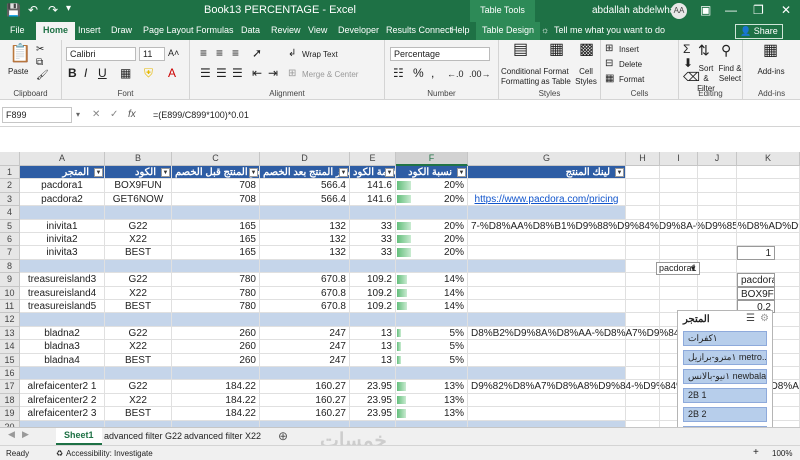 The height and width of the screenshot is (460, 800). What do you see at coordinates (273, 73) in the screenshot?
I see `increase-indent-icon: ⇥` at bounding box center [273, 73].